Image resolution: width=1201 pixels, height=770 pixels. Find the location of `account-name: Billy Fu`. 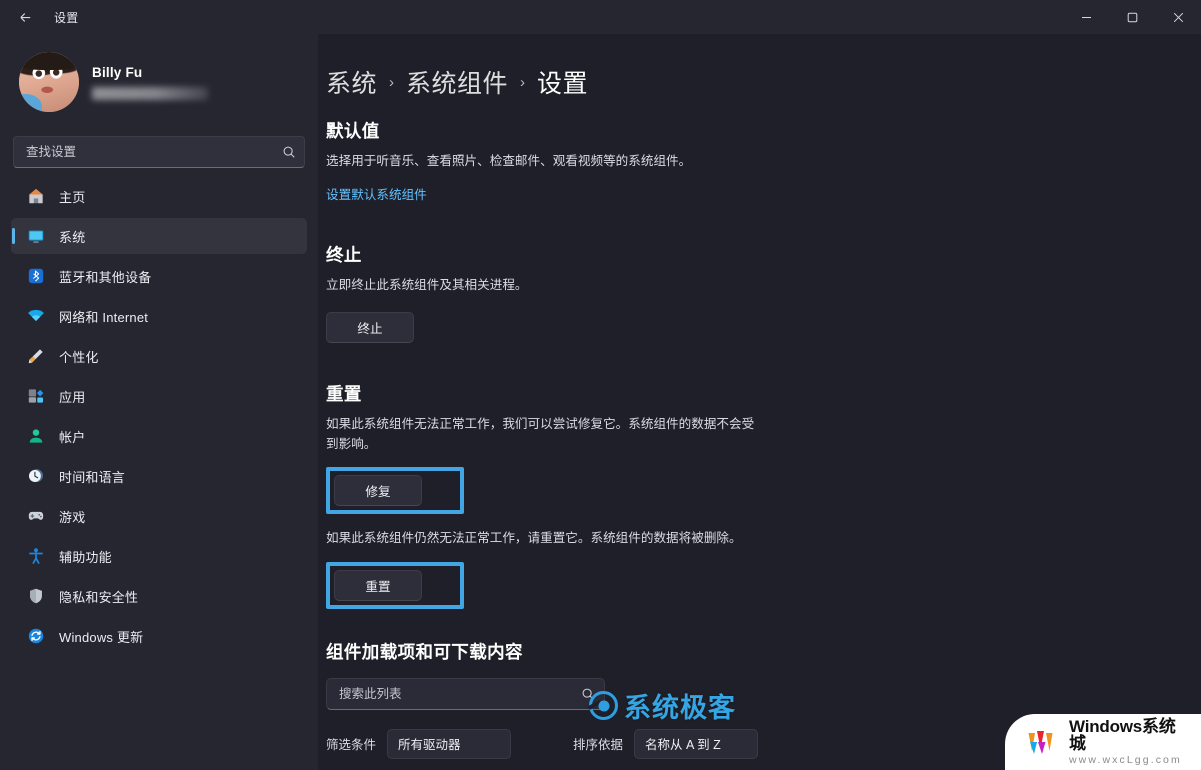

account-name: Billy Fu is located at coordinates (117, 72).